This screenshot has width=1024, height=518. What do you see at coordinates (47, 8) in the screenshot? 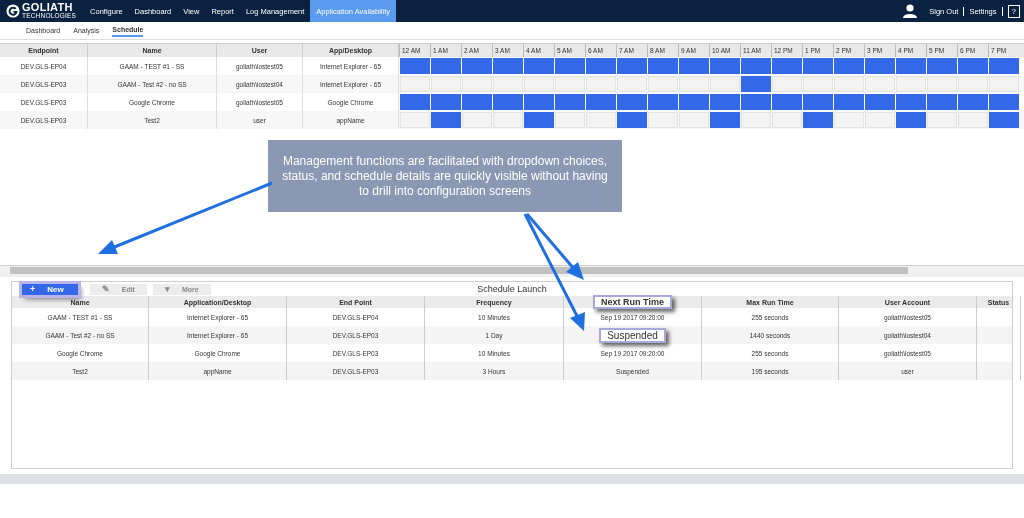
I see `logo-name: GOLIATH` at bounding box center [47, 8].